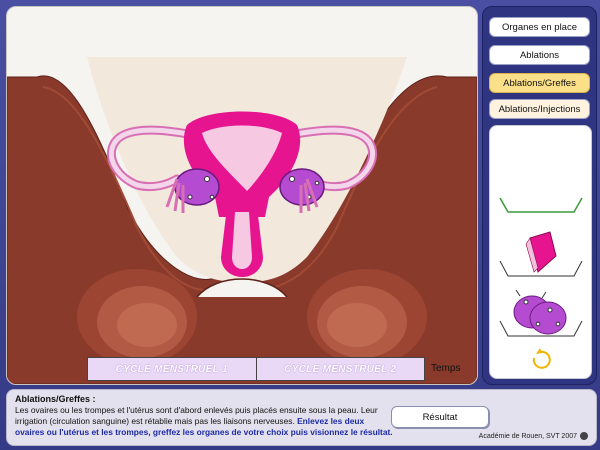 The image size is (600, 450). What do you see at coordinates (584, 436) in the screenshot?
I see `copyright-icon` at bounding box center [584, 436].